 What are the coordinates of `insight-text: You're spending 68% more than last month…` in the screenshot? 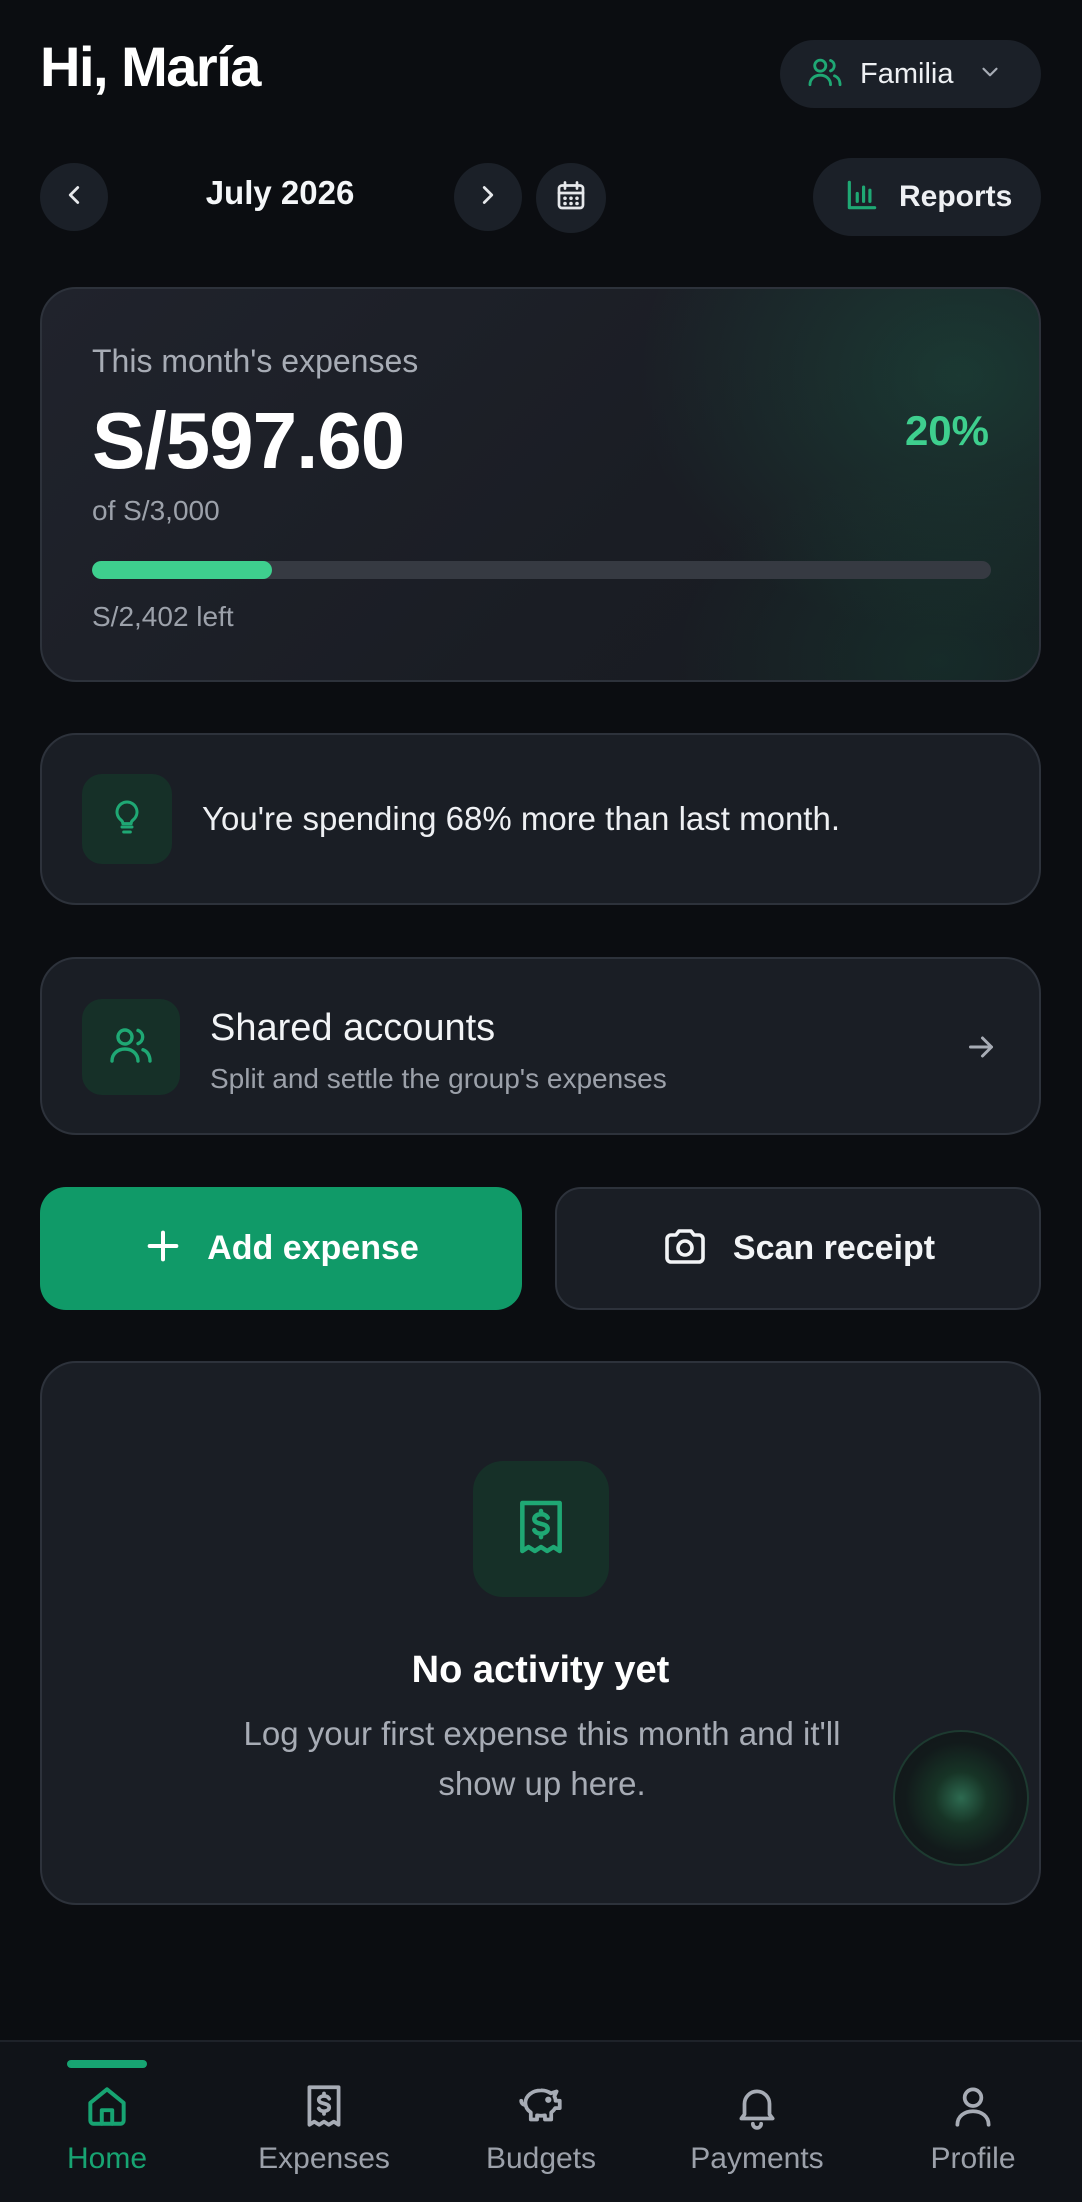 It's located at (521, 818).